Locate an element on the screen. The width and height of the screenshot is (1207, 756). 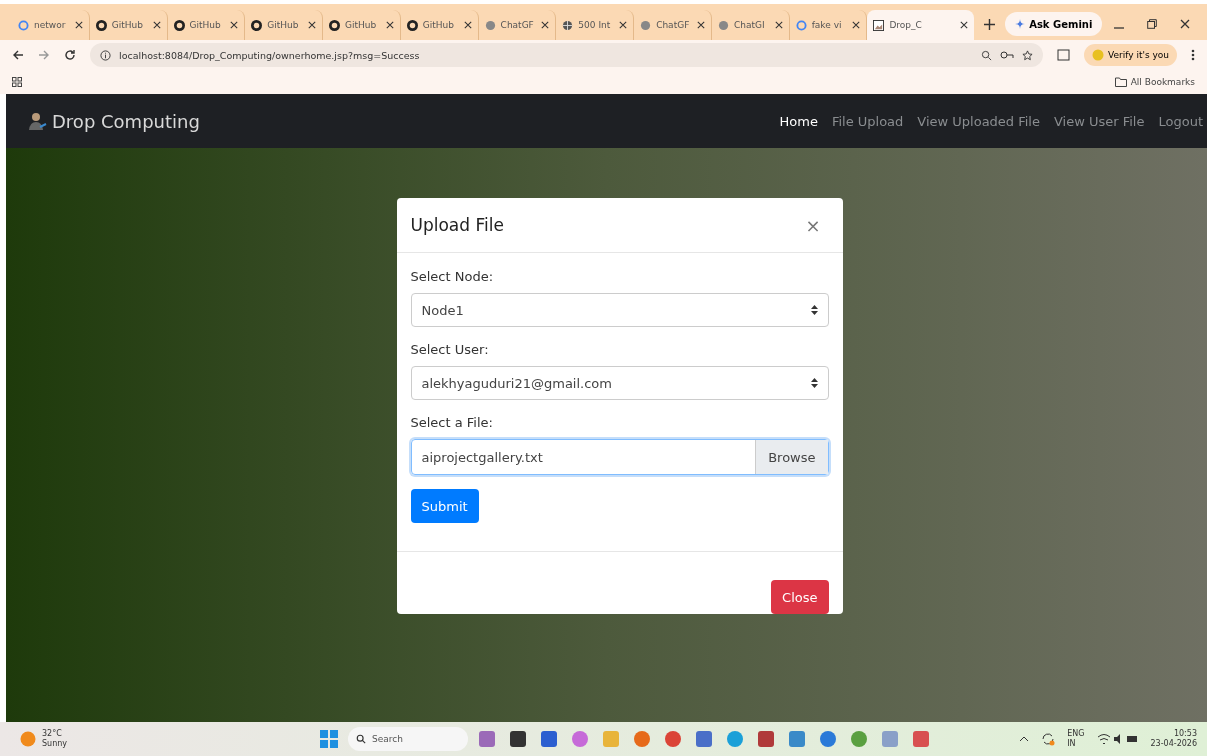
chevron-up-icon is located at coordinates (1024, 739).